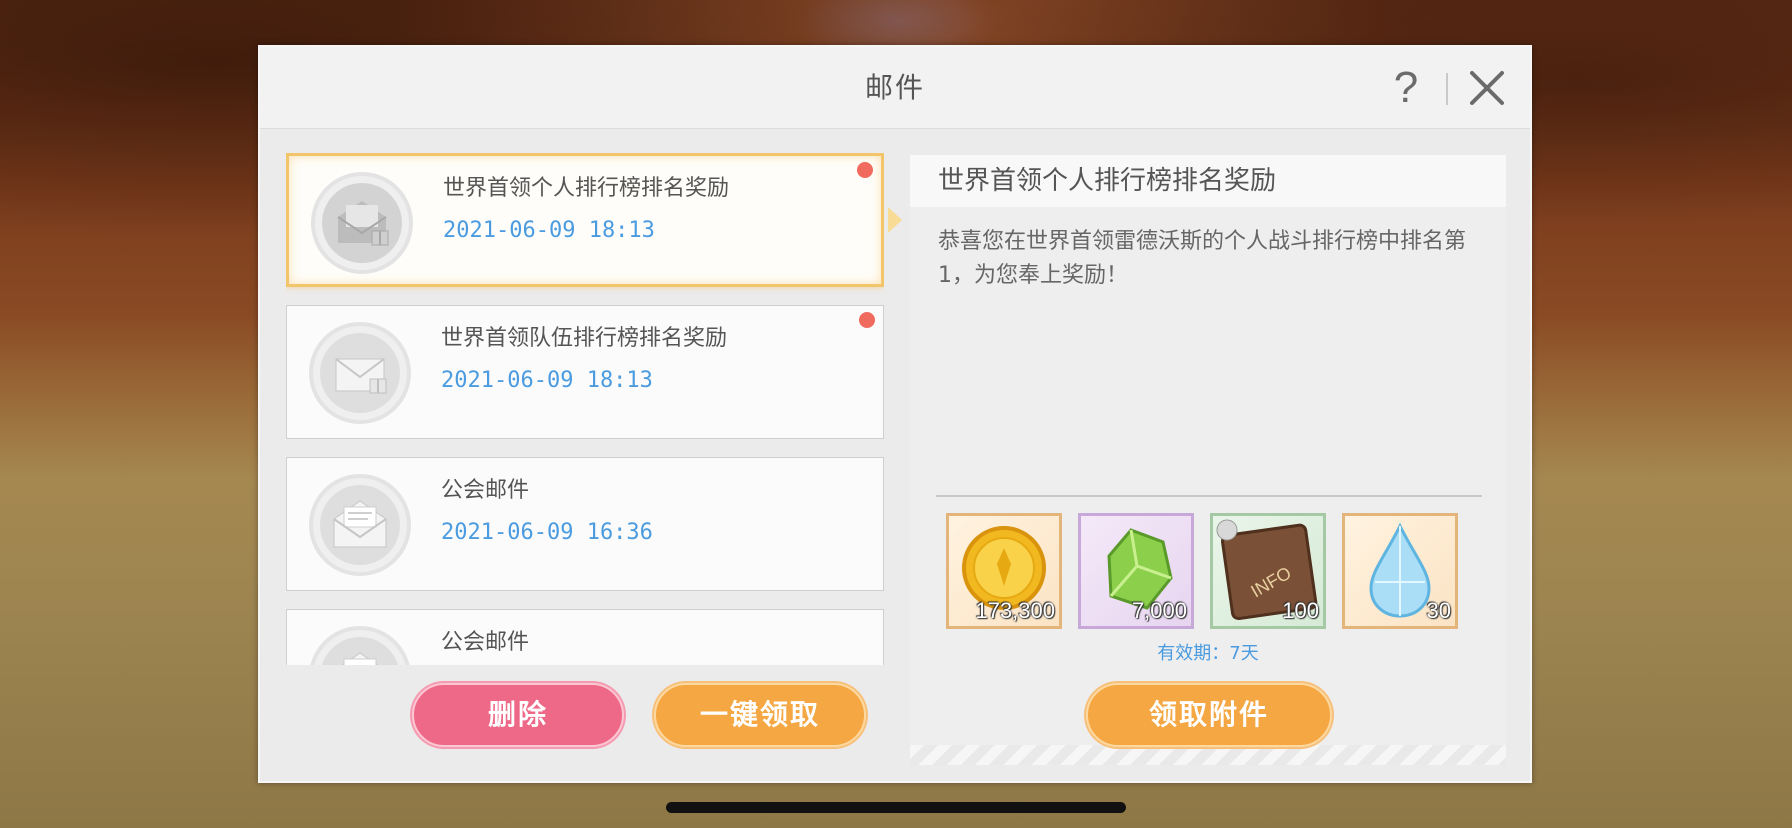  Describe the element at coordinates (895, 220) in the screenshot. I see `selection-pointer` at that location.